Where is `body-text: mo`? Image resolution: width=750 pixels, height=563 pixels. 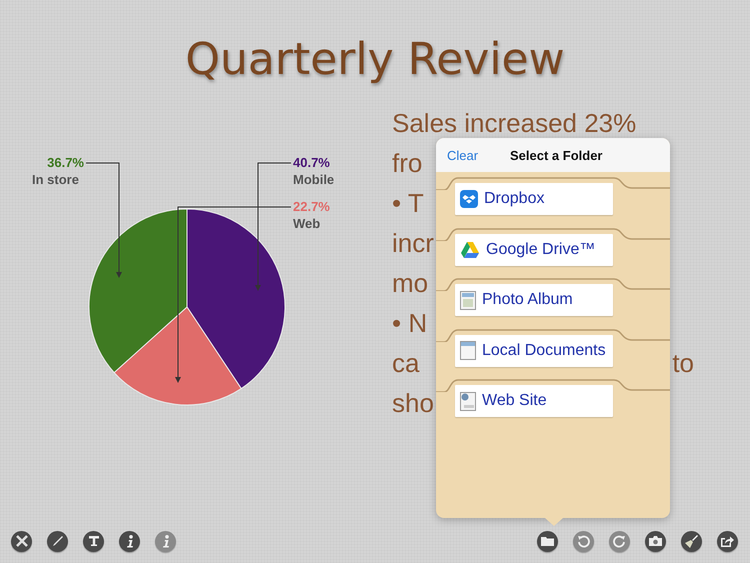 body-text: mo is located at coordinates (410, 283).